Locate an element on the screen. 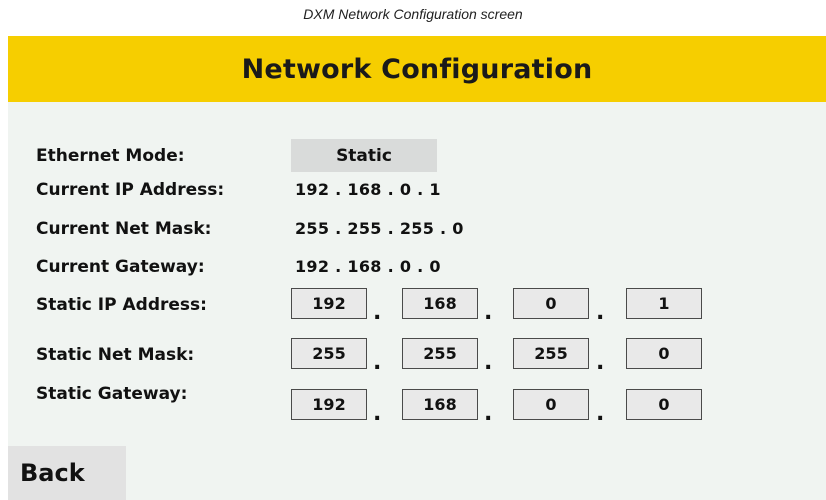  current-gateway-row: Current Gateway: 192 . 168 . 0 . 0 is located at coordinates (417, 267).